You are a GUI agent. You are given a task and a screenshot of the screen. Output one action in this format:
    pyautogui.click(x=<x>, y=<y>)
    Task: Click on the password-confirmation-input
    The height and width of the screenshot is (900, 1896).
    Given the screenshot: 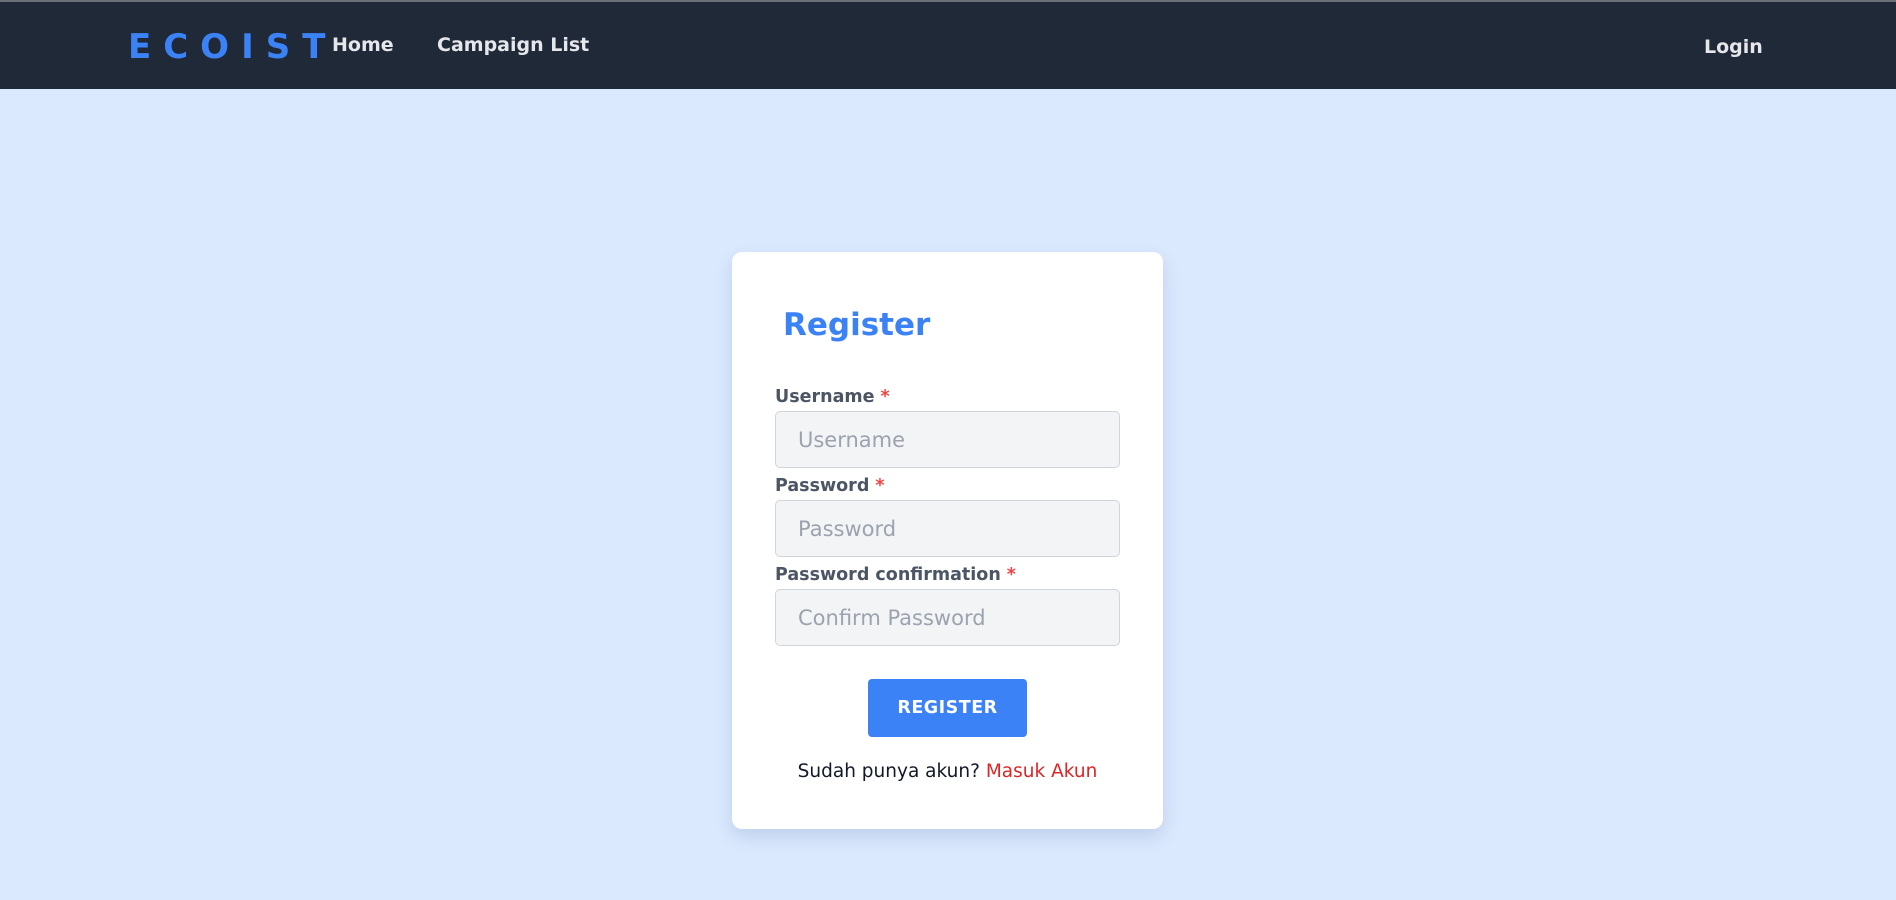 What is the action you would take?
    pyautogui.click(x=947, y=617)
    